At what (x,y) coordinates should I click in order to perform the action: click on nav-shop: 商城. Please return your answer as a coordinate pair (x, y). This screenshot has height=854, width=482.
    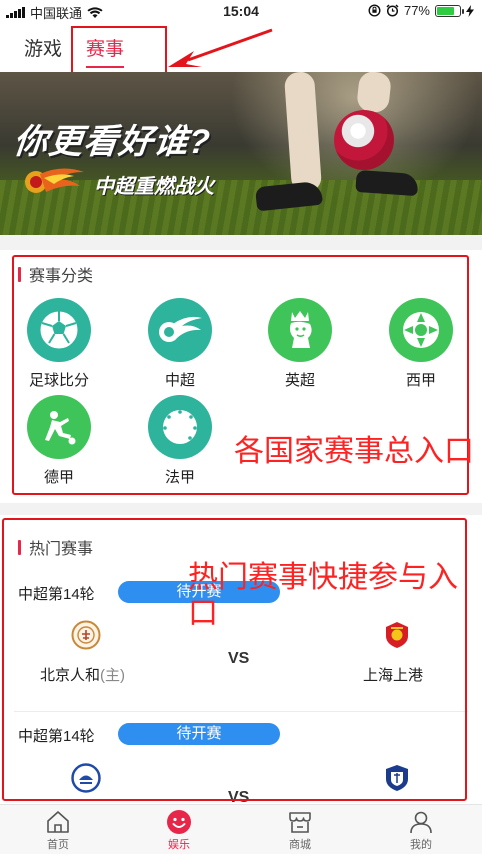
    Looking at the image, I should click on (300, 830).